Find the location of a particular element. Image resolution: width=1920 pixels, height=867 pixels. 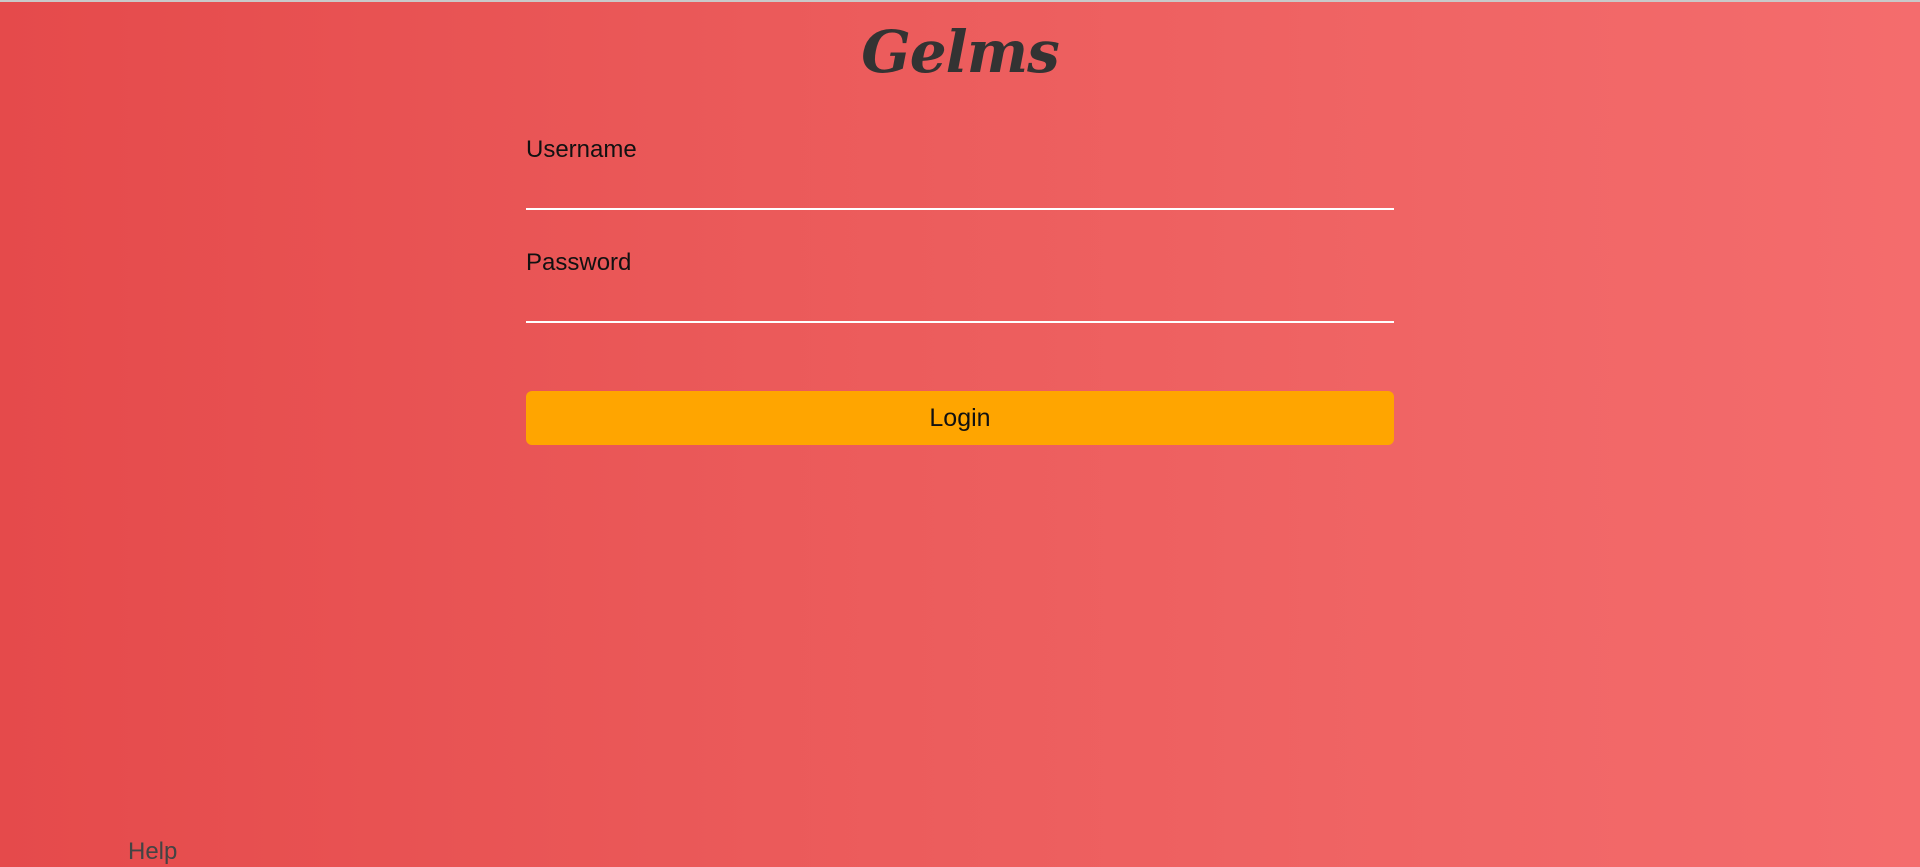

username-input is located at coordinates (960, 190).